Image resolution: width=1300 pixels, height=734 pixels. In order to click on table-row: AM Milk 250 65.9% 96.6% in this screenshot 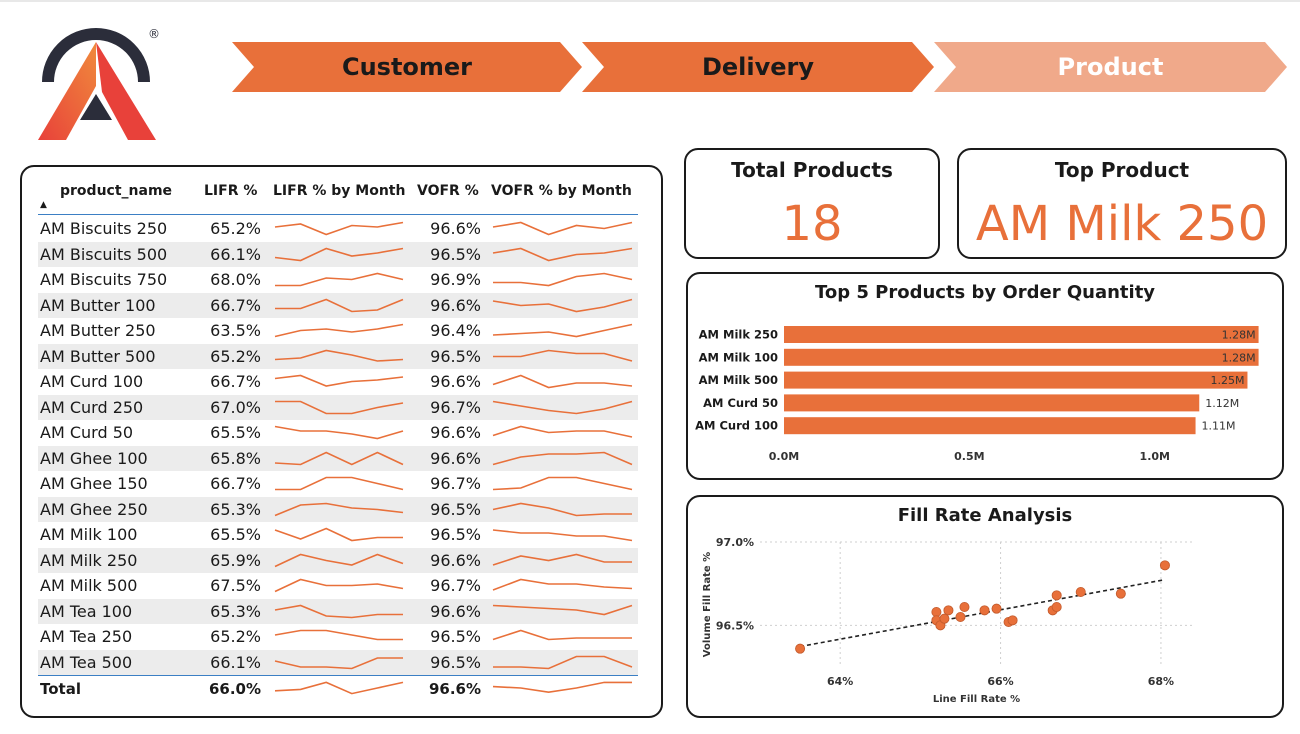, I will do `click(338, 560)`.